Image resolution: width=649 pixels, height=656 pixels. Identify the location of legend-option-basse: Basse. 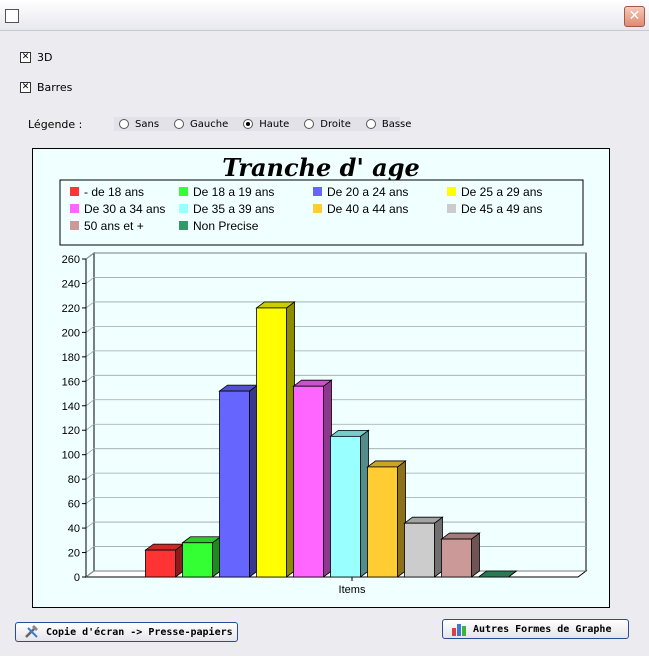
(386, 124).